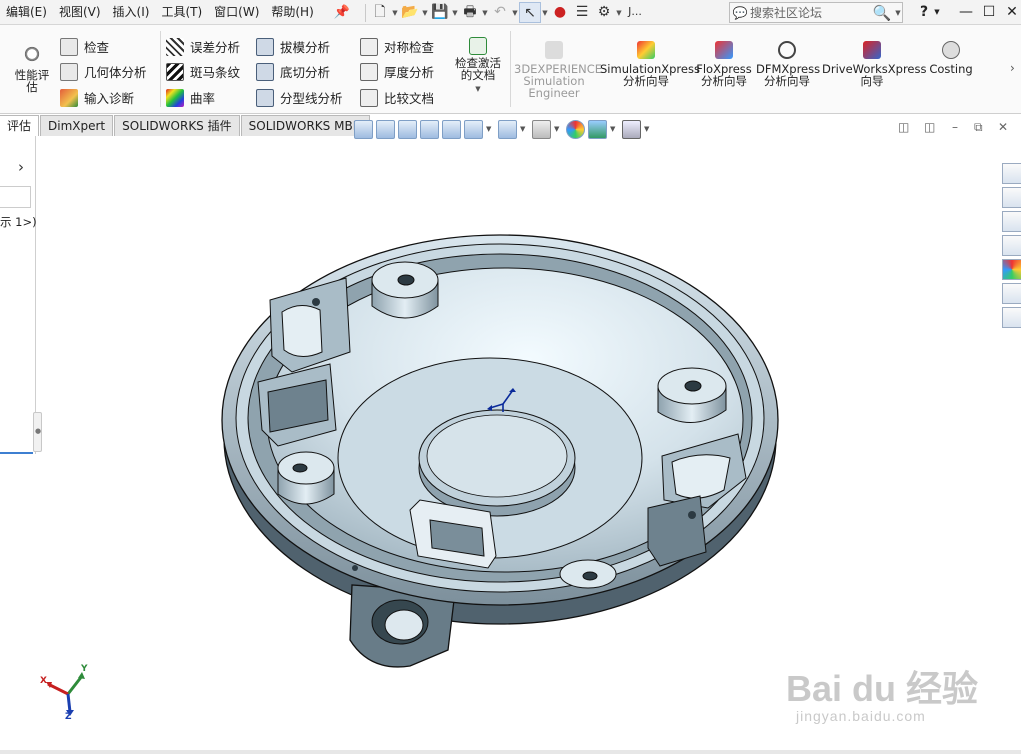 The image size is (1021, 754). What do you see at coordinates (575, 129) in the screenshot?
I see `edit-appearance-icon` at bounding box center [575, 129].